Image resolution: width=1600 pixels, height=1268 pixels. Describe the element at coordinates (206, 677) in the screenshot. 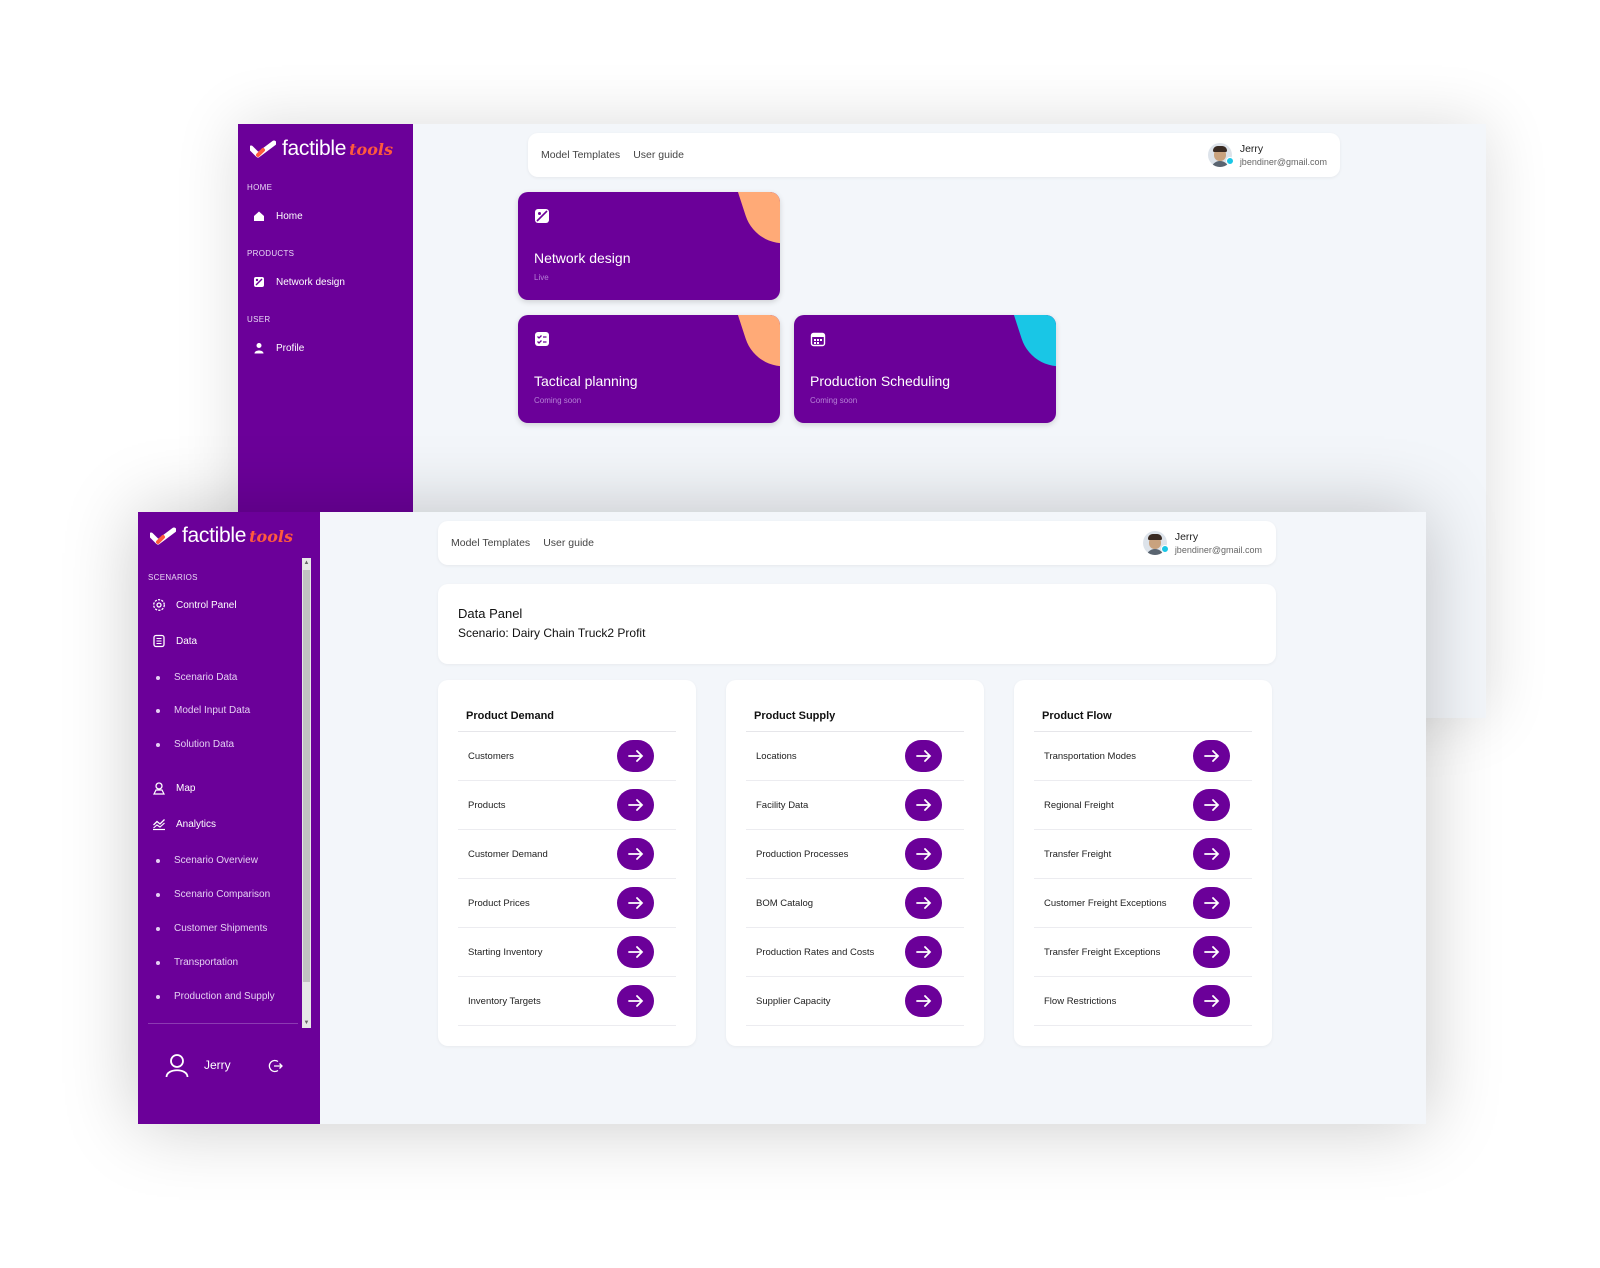

I see `sidebar-item-label: Scenario Data` at that location.